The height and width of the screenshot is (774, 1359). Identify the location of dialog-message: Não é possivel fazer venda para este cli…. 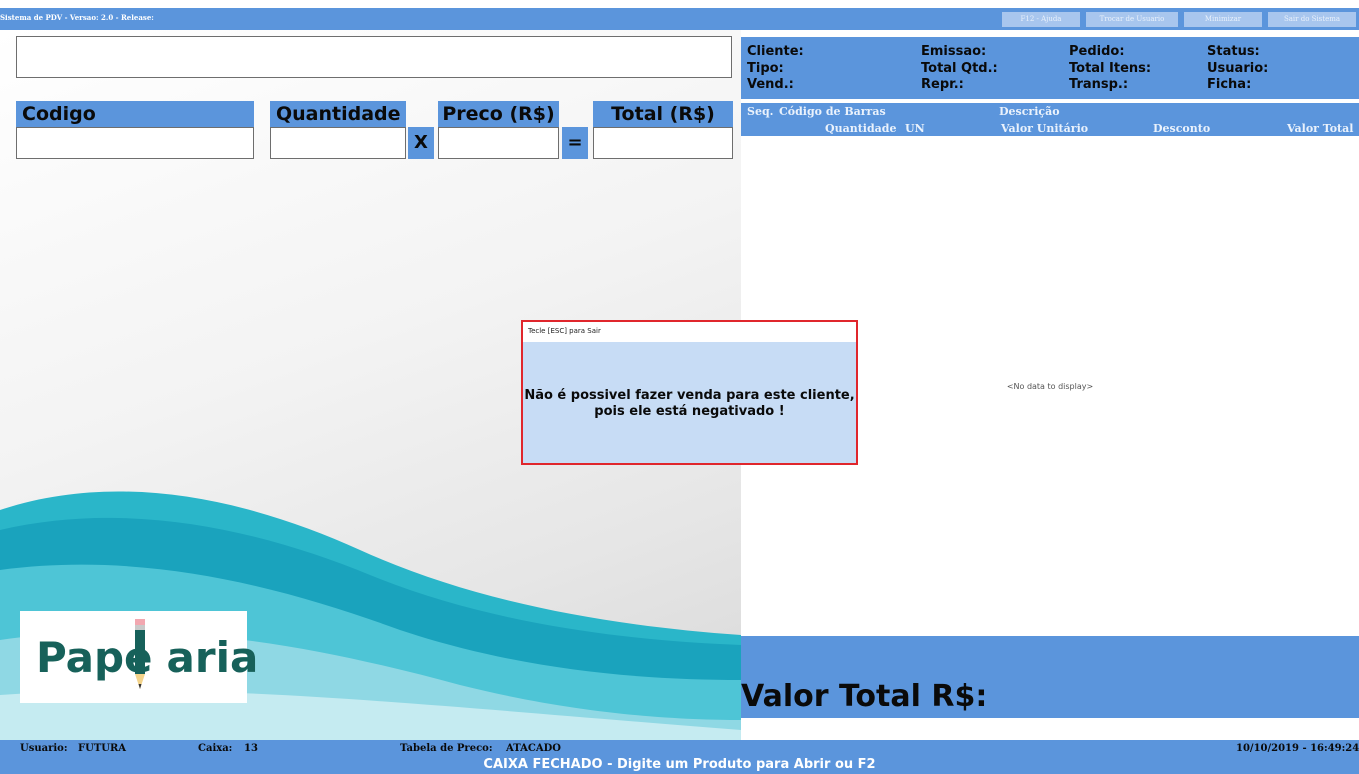
(689, 404).